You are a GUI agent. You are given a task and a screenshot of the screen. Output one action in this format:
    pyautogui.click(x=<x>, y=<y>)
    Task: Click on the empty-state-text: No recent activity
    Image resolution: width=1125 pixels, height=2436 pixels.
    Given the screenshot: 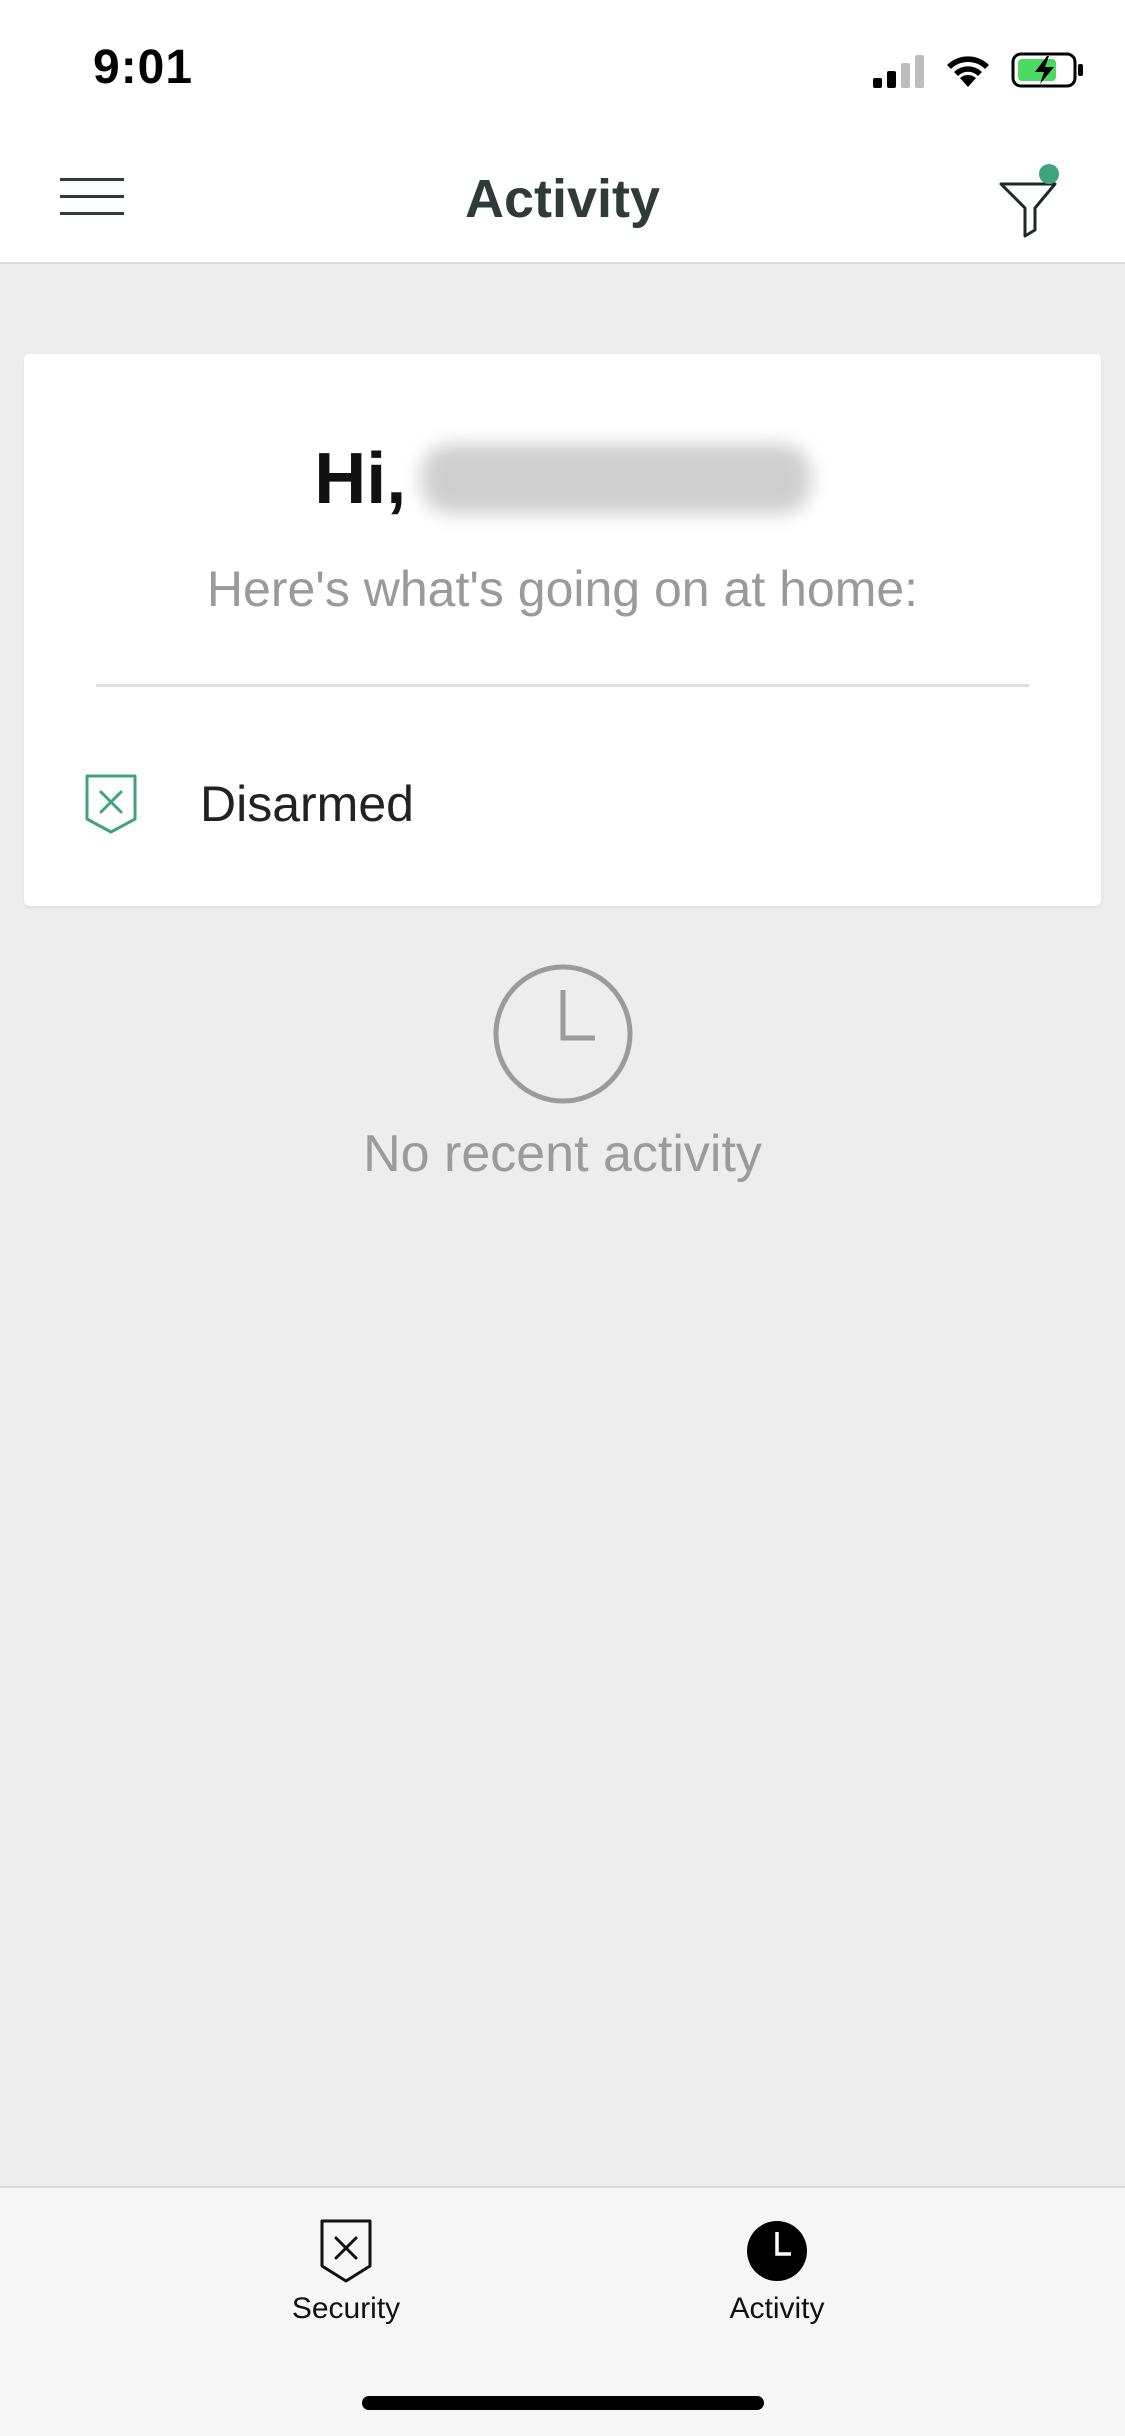 What is the action you would take?
    pyautogui.click(x=562, y=1154)
    